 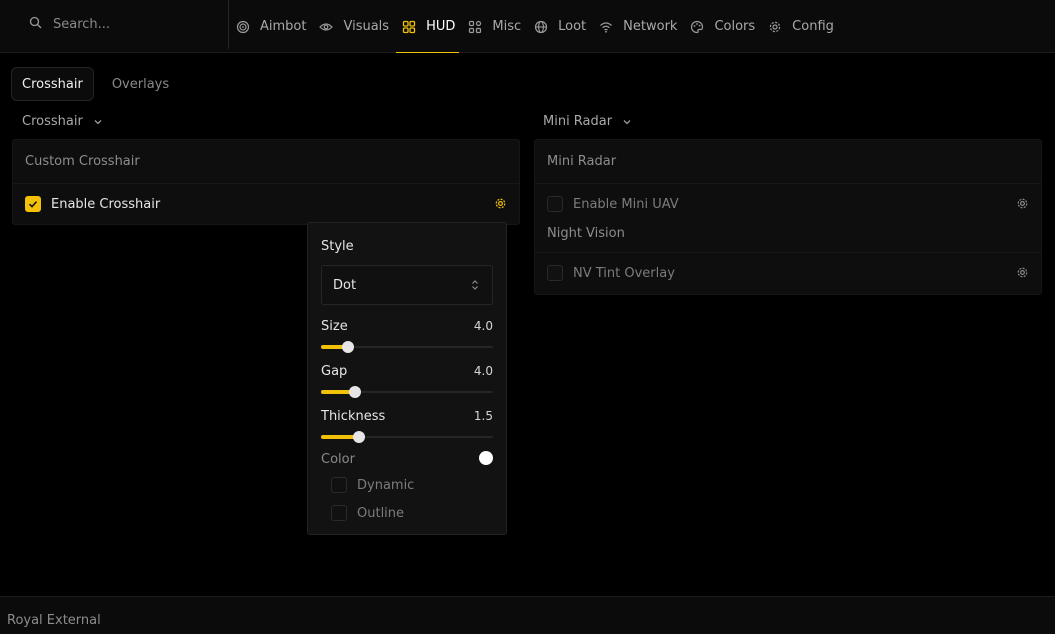 I want to click on size-label: Size, so click(x=334, y=326).